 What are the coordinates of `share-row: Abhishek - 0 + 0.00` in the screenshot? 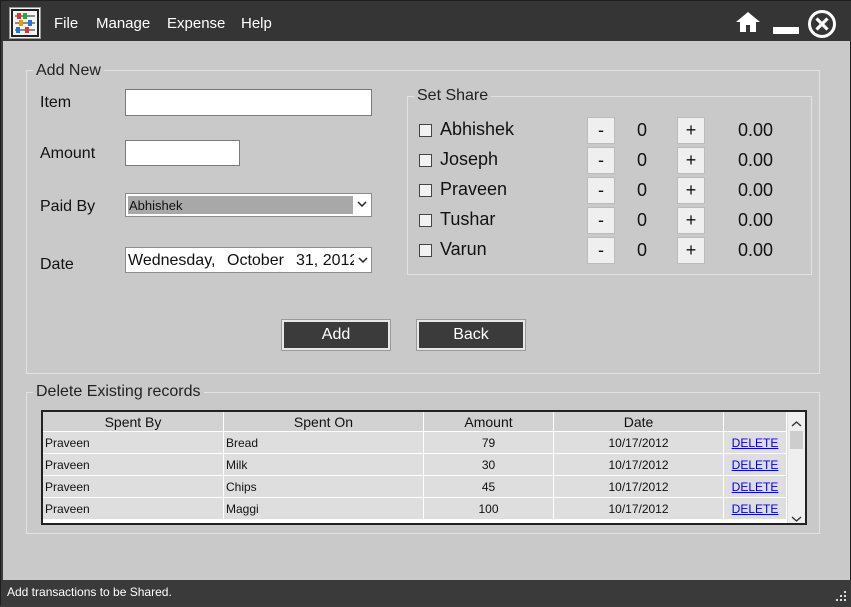 It's located at (608, 130).